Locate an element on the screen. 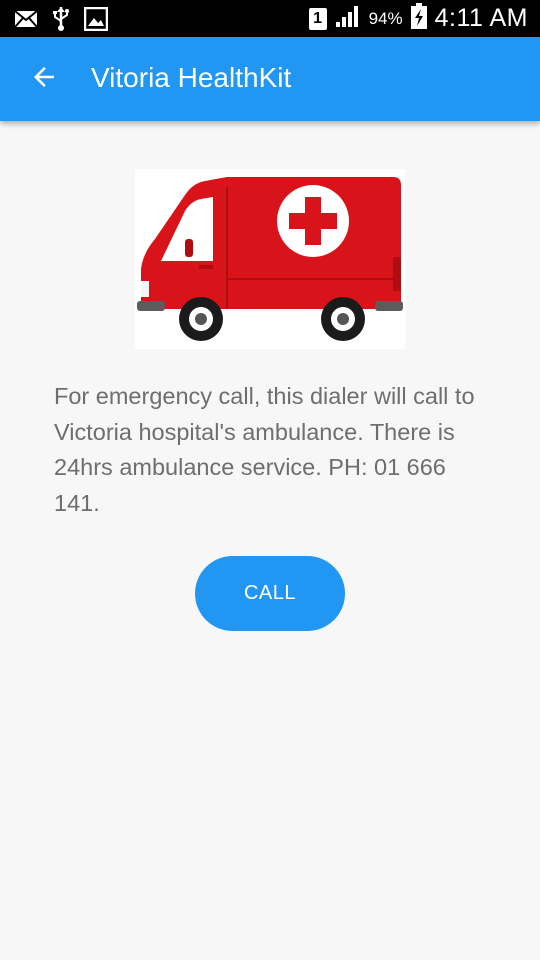  back-button is located at coordinates (44, 79).